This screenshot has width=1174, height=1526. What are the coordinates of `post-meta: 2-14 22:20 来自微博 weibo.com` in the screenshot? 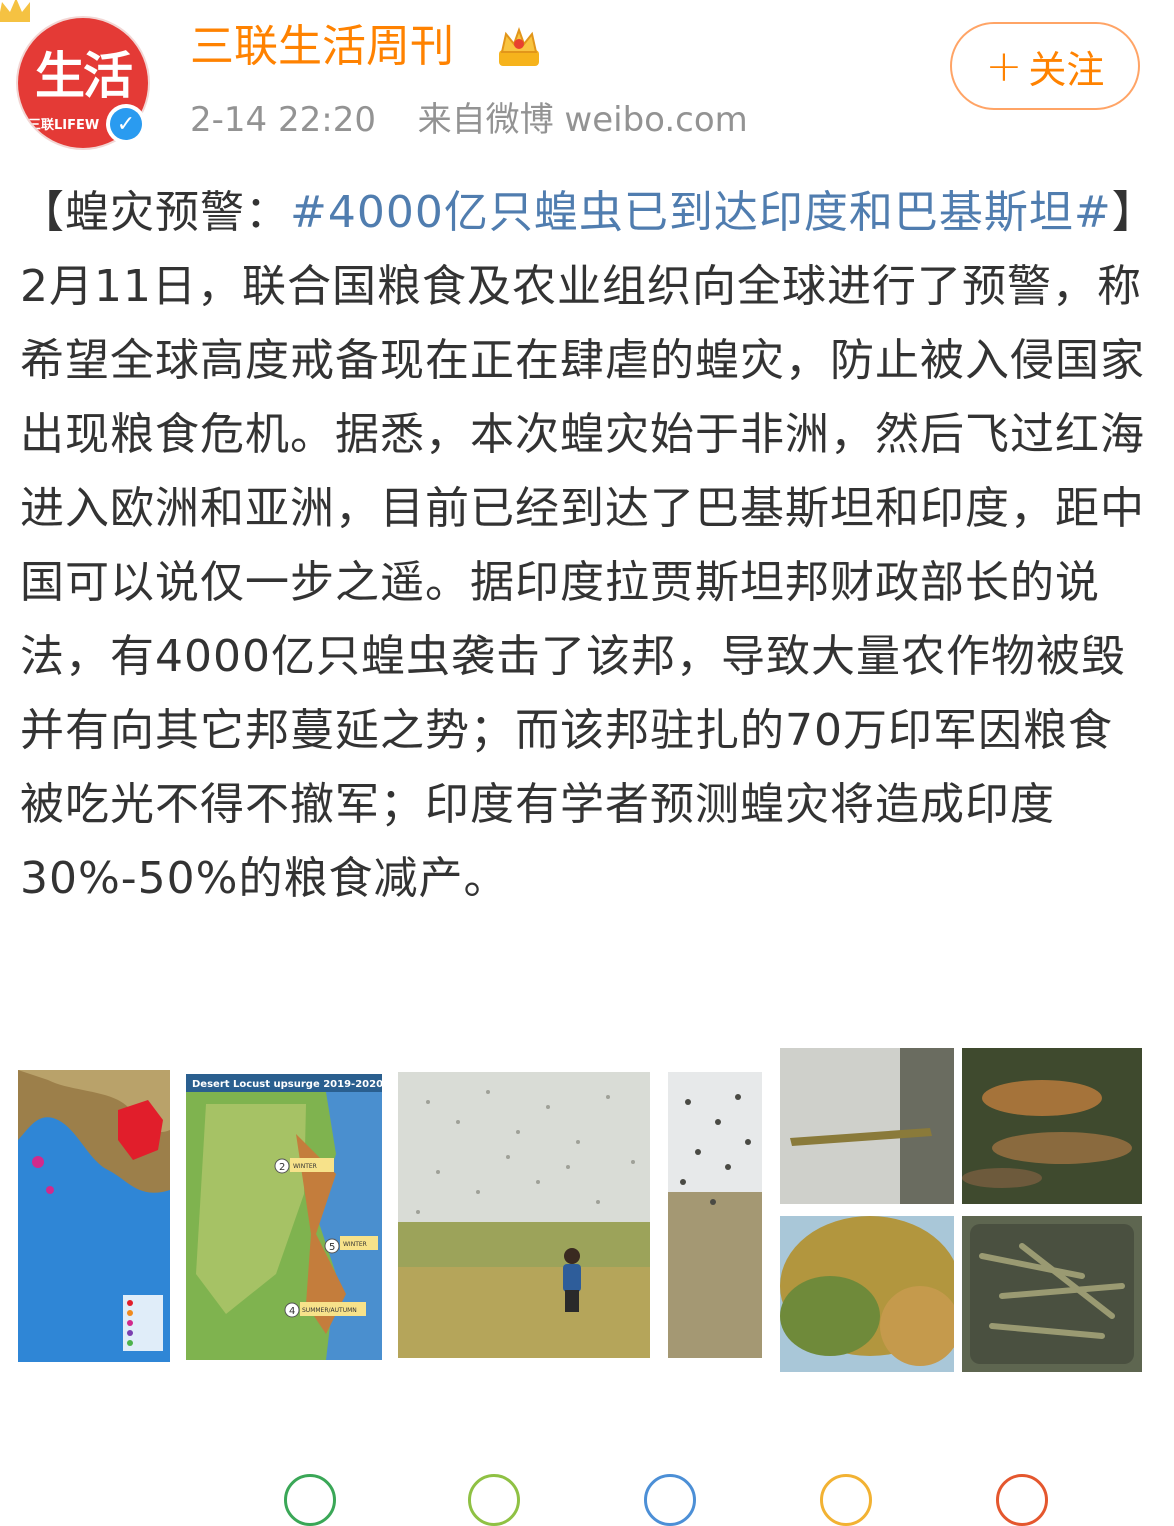 It's located at (469, 120).